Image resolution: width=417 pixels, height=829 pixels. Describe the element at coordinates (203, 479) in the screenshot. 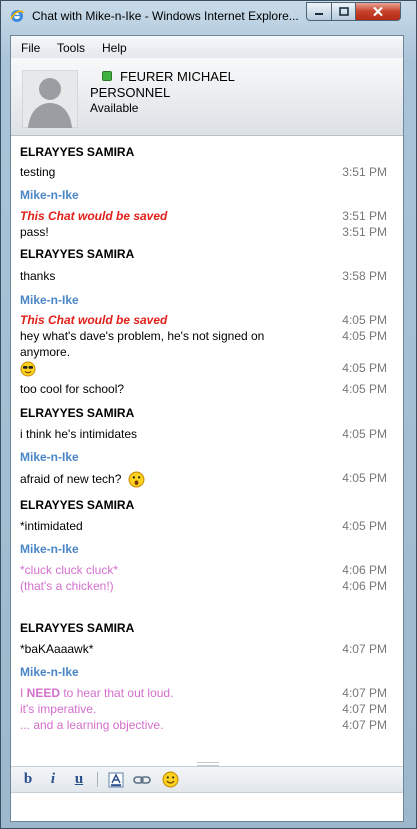

I see `message-line: afraid of new tech? 4:05 PM` at that location.